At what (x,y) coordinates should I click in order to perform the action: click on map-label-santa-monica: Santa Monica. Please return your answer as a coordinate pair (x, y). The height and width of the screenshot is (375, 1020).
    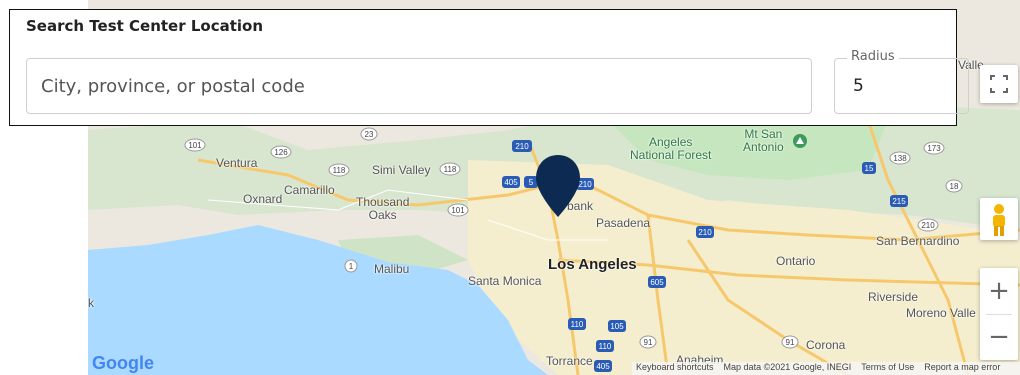
    Looking at the image, I should click on (505, 281).